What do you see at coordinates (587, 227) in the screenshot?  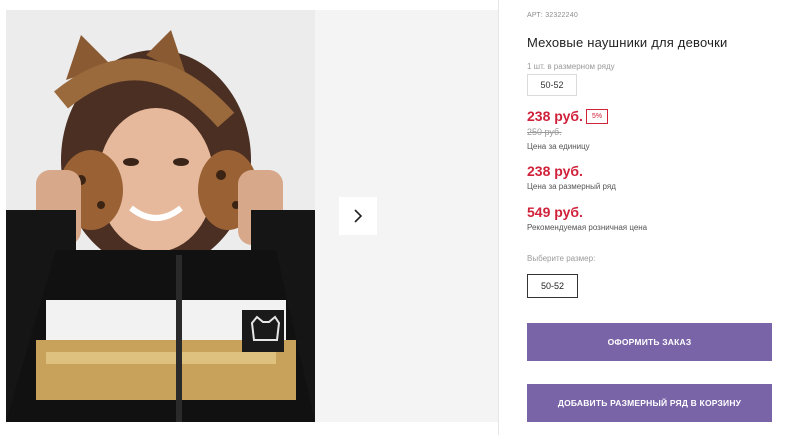 I see `retail-price-caption: Рекомендуемая розничная цена` at bounding box center [587, 227].